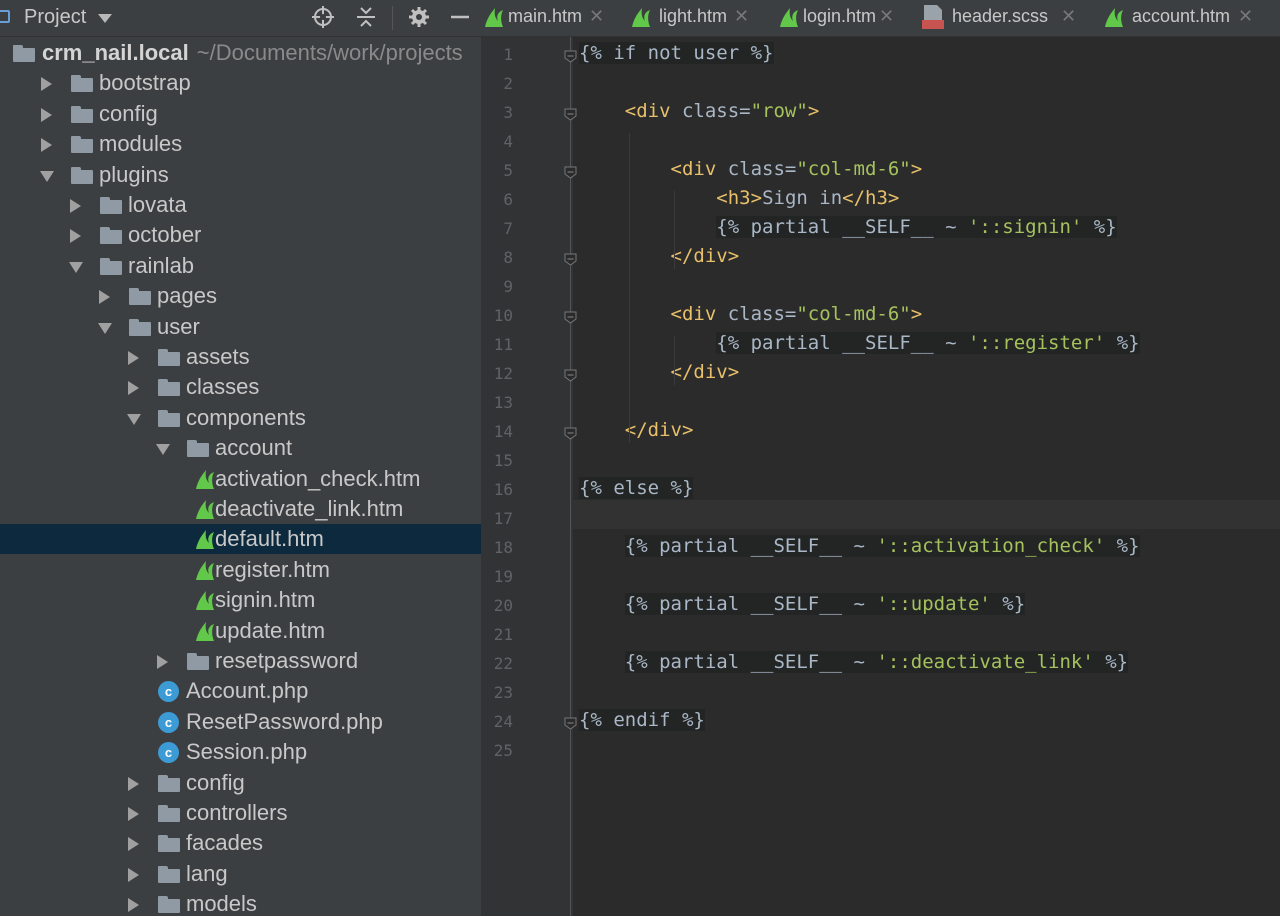 The image size is (1280, 916). I want to click on tree-file: activation_check.htm, so click(240, 479).